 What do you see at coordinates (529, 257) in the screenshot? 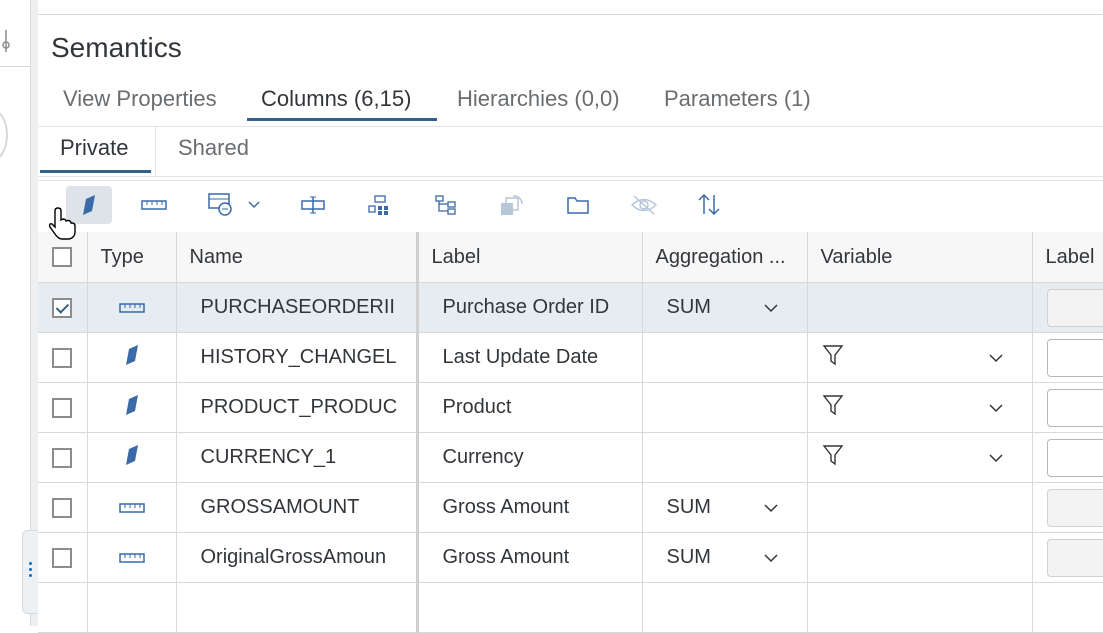
I see `column-header-label: Label` at bounding box center [529, 257].